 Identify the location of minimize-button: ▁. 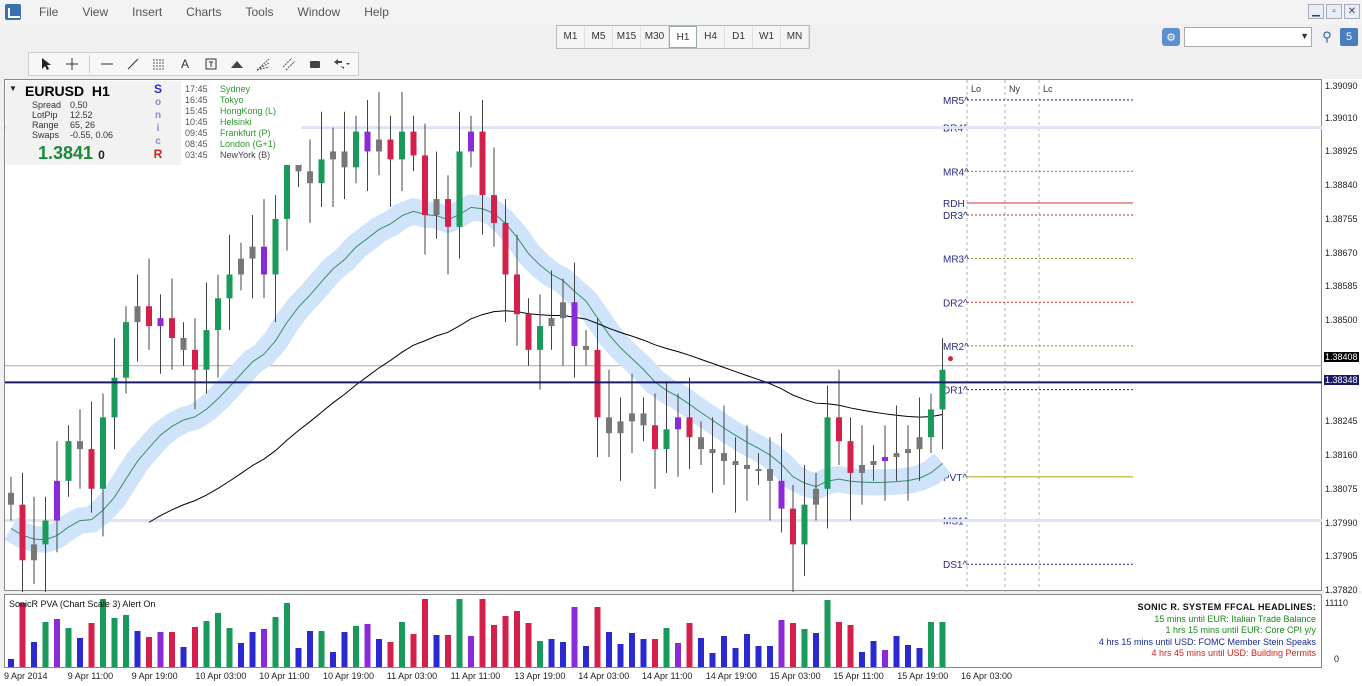
(1316, 11).